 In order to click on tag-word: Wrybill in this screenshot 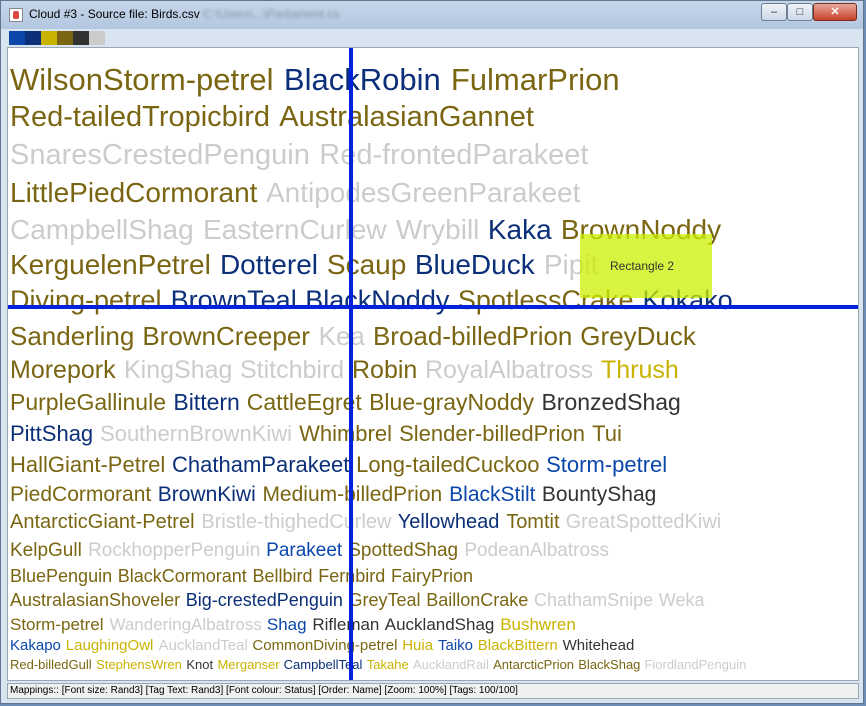, I will do `click(437, 230)`.